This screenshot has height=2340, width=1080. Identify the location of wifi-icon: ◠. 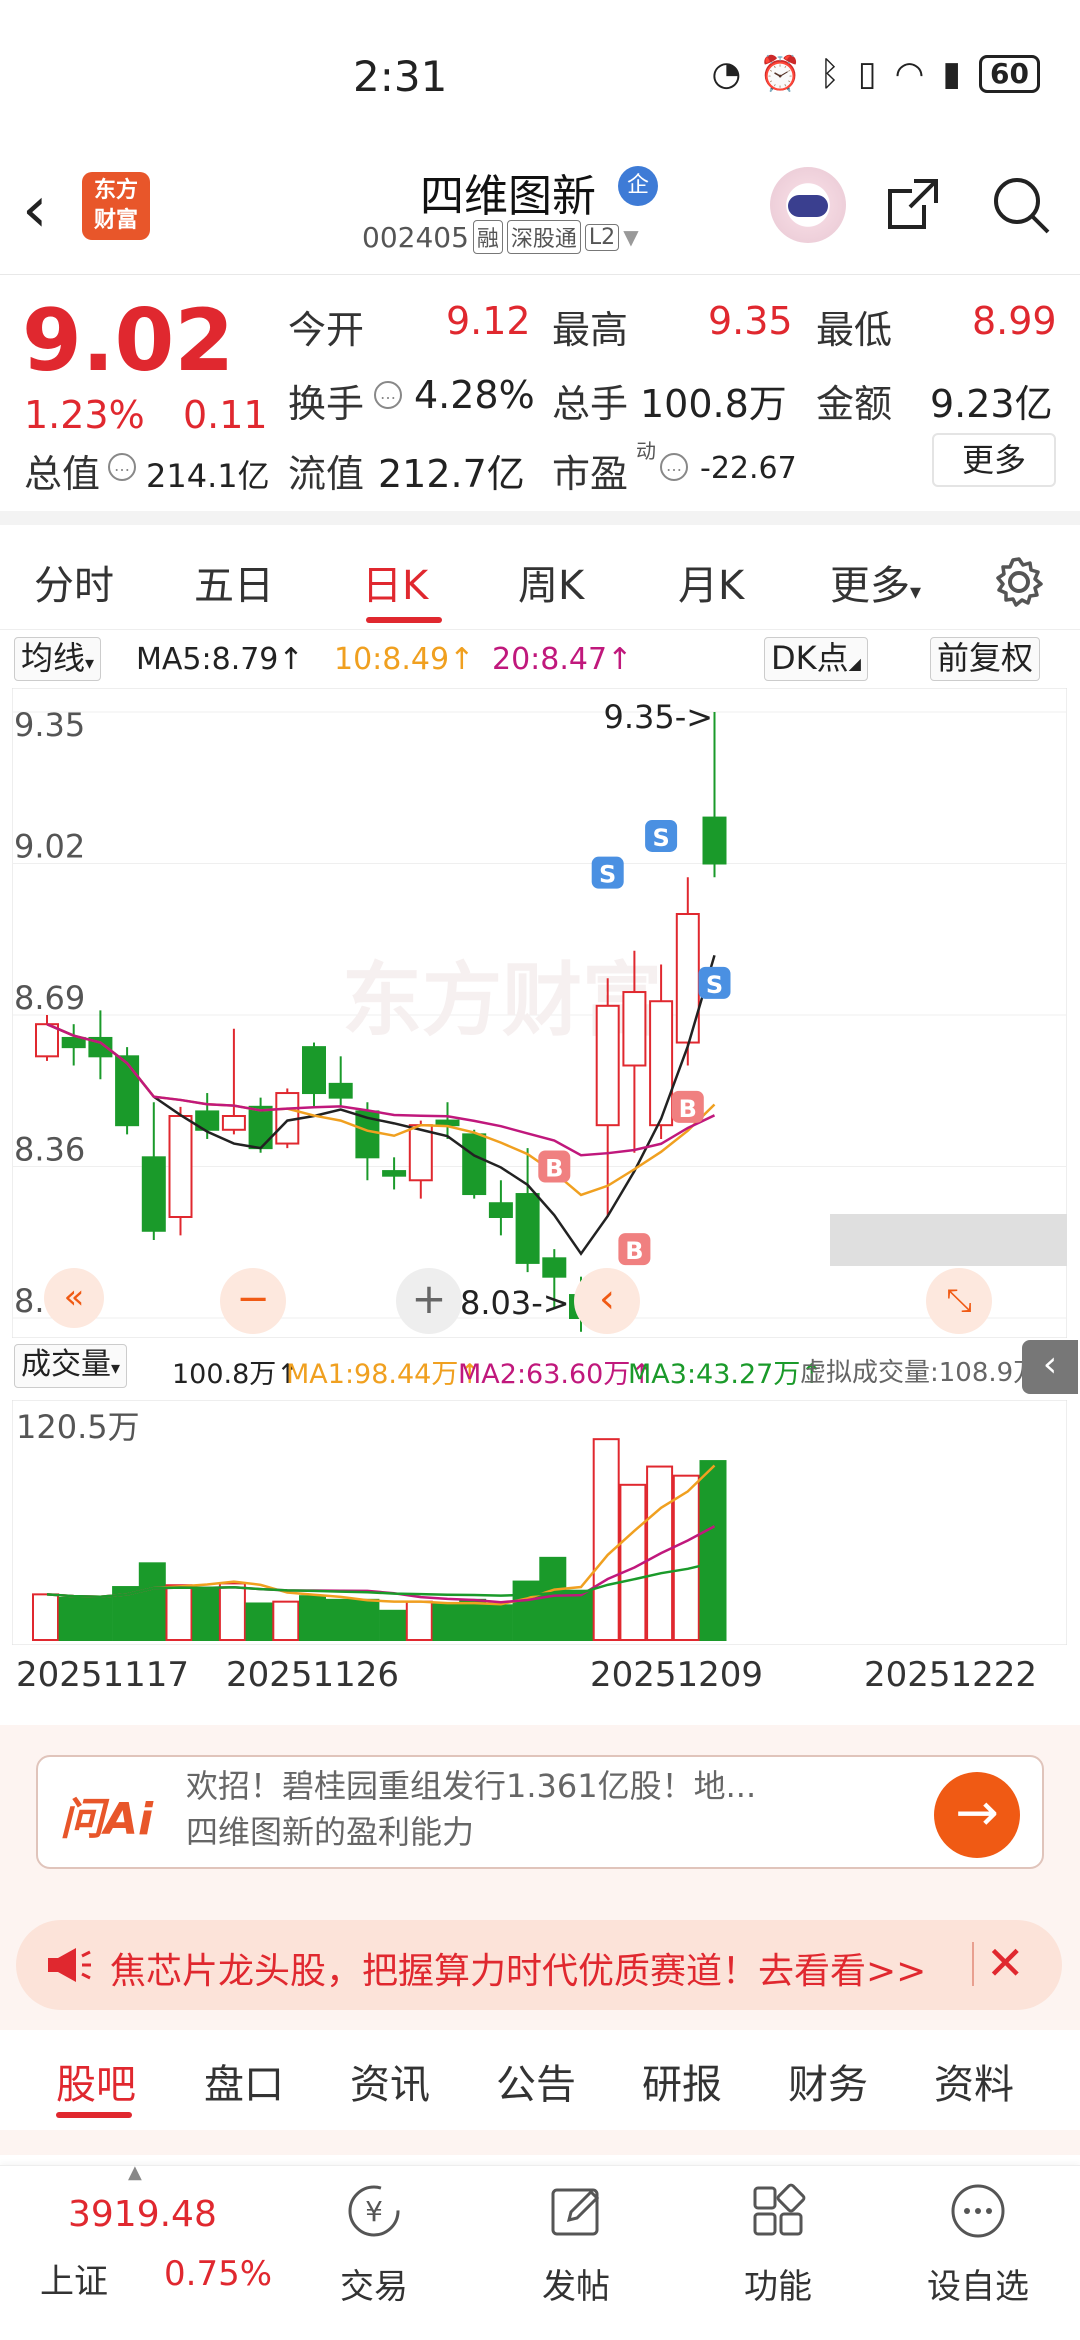
(909, 74).